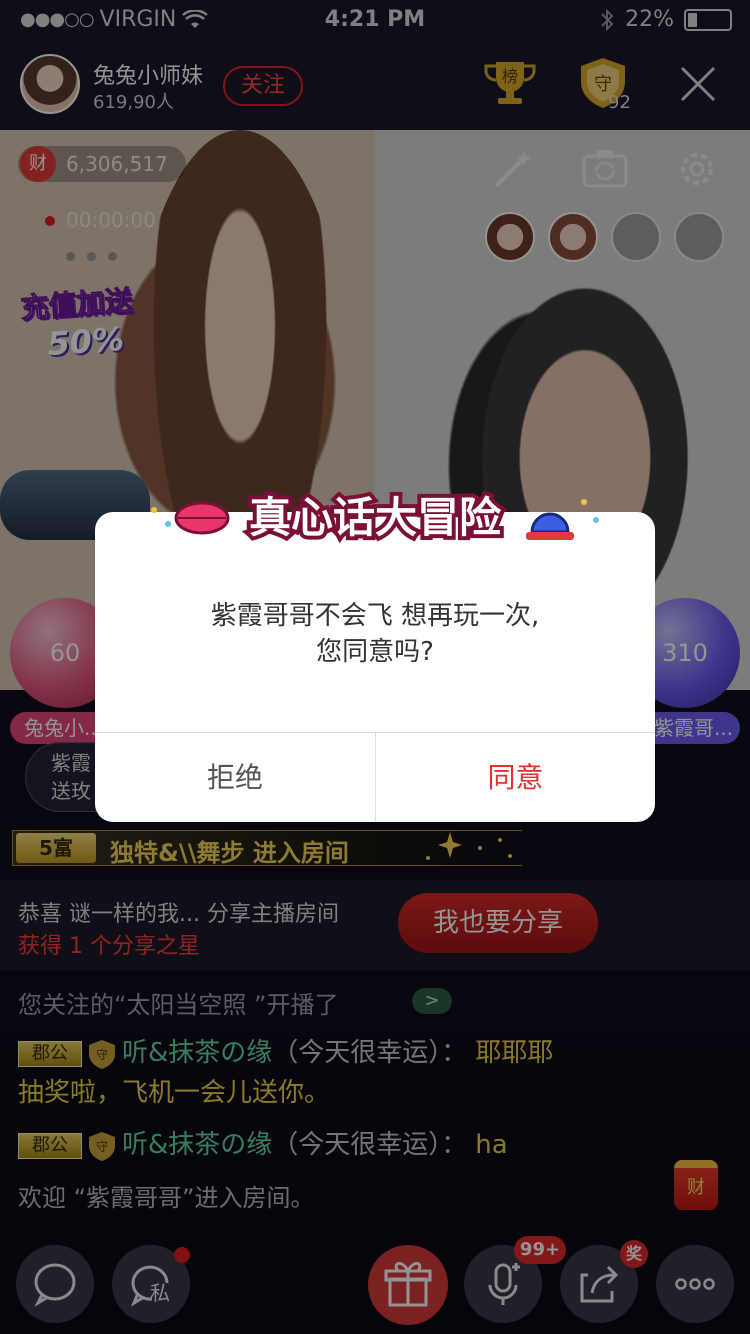  What do you see at coordinates (375, 616) in the screenshot?
I see `dialog-message-line1: 紫霞哥哥不会飞 想再玩一次,` at bounding box center [375, 616].